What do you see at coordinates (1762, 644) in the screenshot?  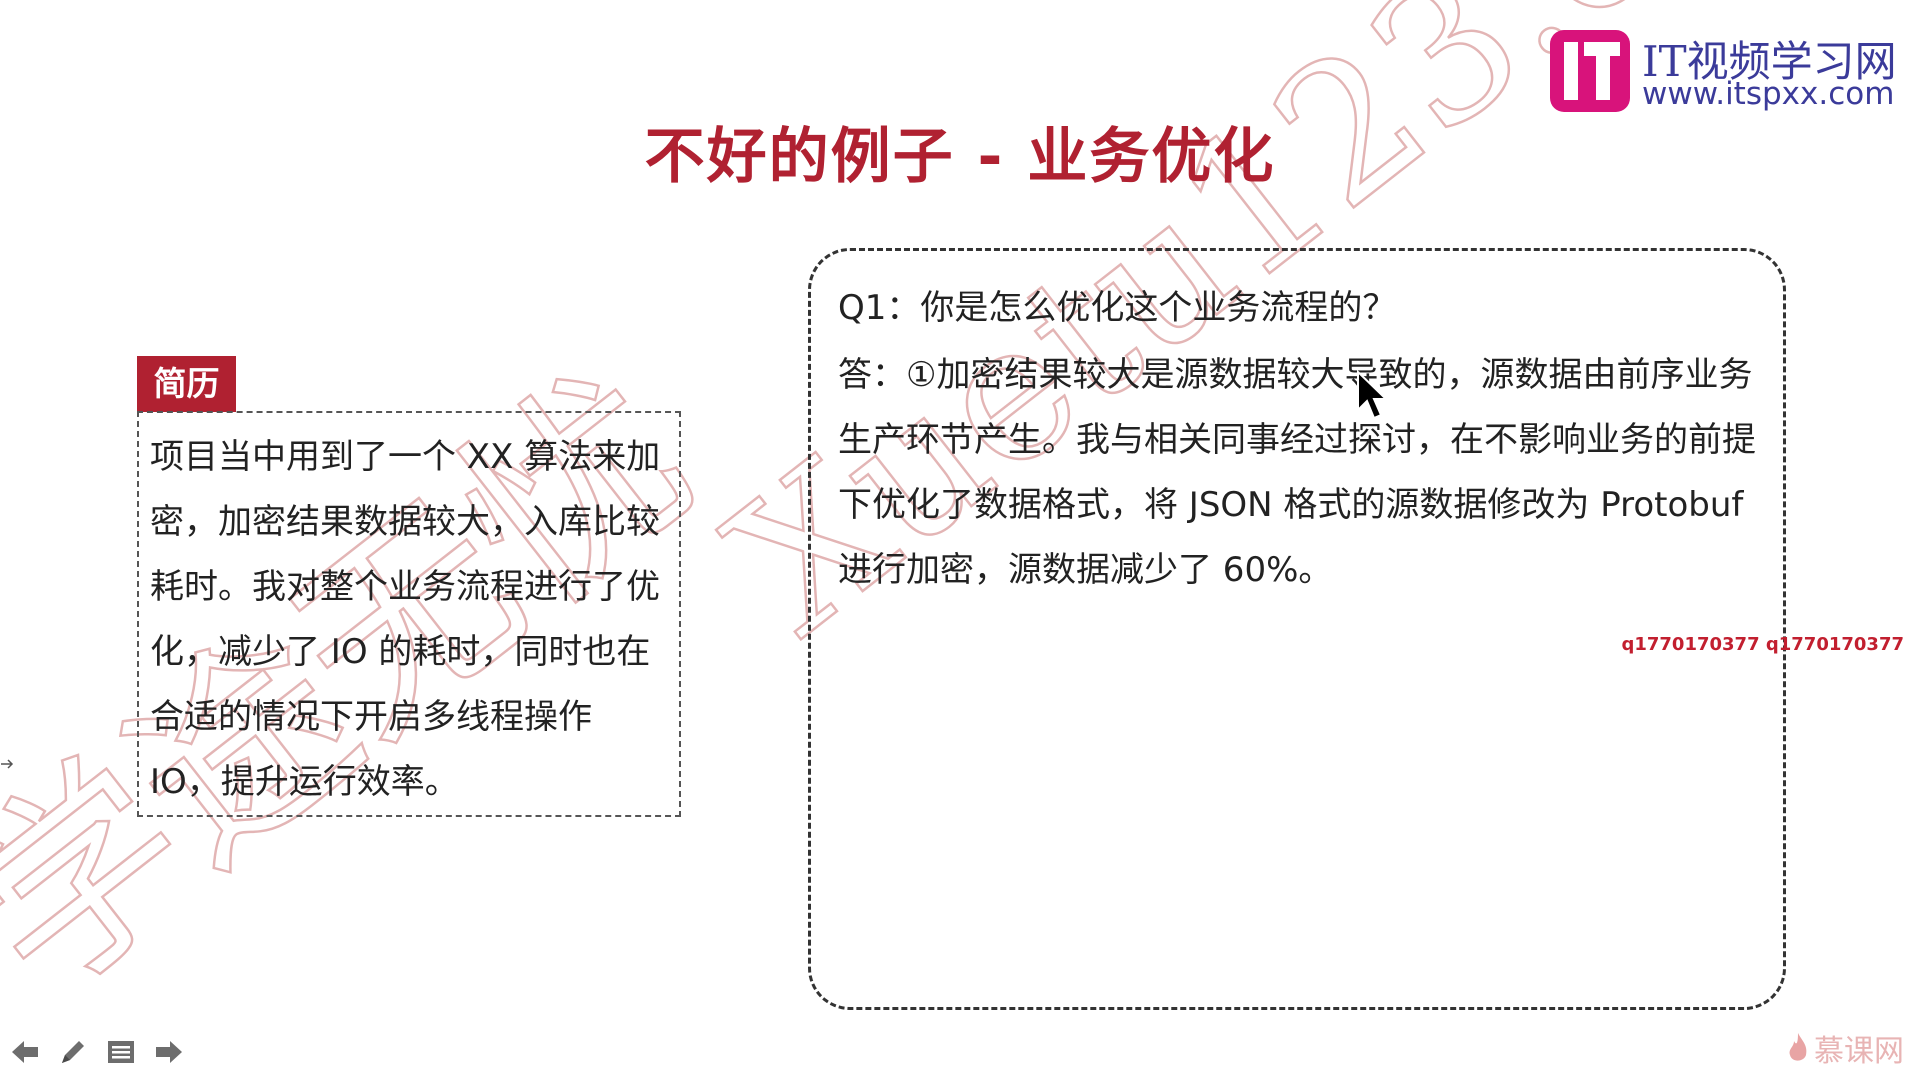 I see `qq-overlay-text: q1770170377 q1770170377` at bounding box center [1762, 644].